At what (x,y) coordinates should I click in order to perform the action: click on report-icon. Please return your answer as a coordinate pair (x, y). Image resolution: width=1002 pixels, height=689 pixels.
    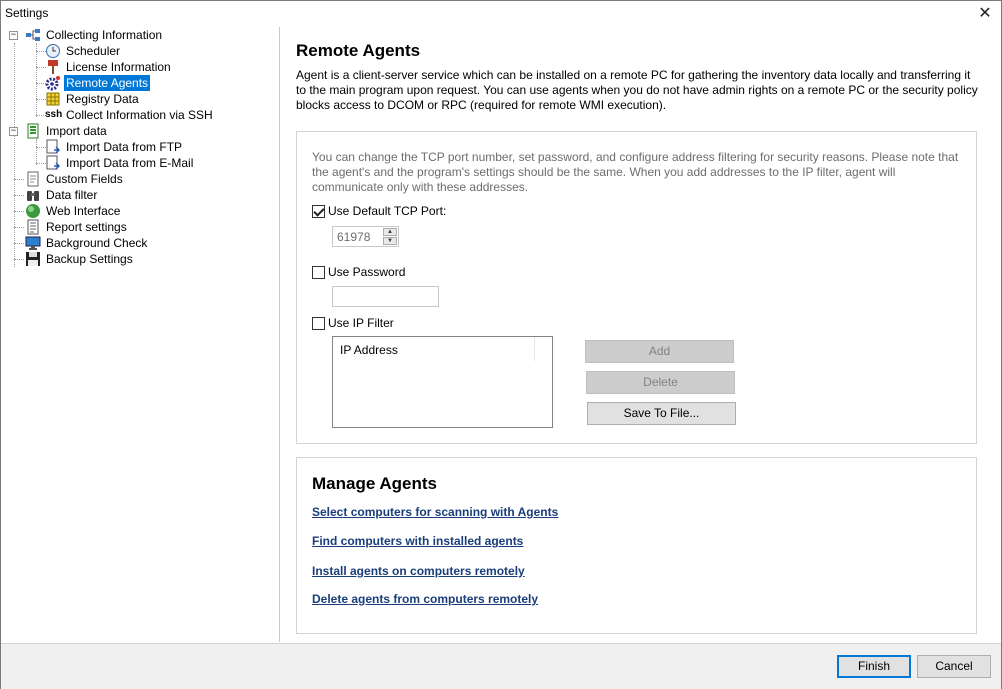
    Looking at the image, I should click on (33, 227).